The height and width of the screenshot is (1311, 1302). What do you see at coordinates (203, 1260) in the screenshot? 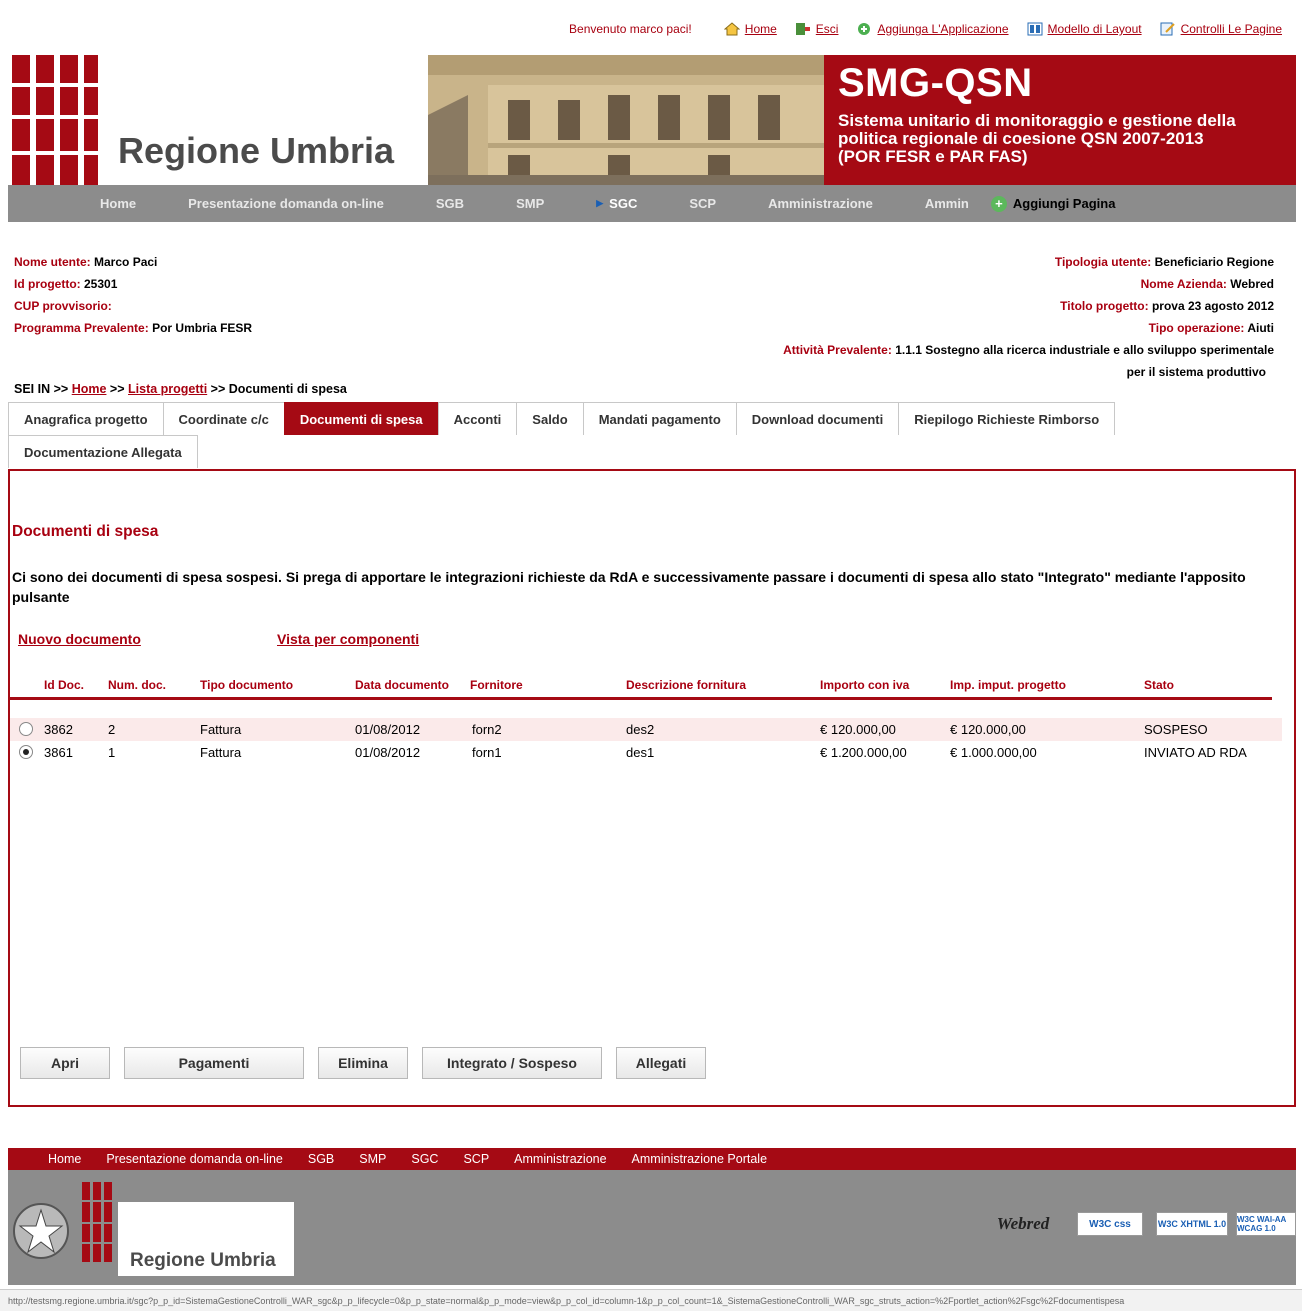
I see `footer-region-title: Regione Umbria` at bounding box center [203, 1260].